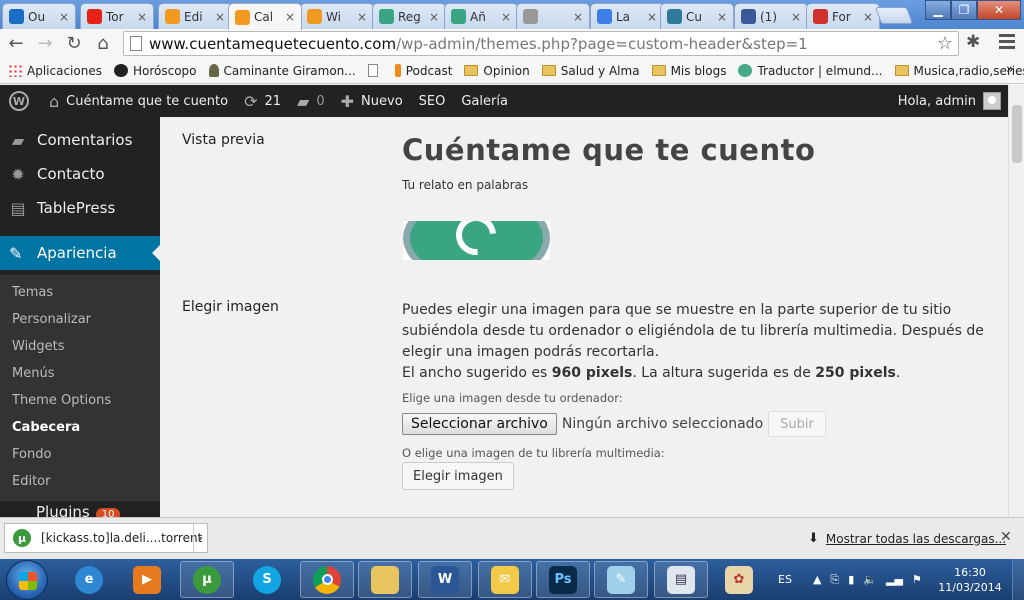  What do you see at coordinates (80, 140) in the screenshot?
I see `sidebar-item-comentarios: ▰ Comentarios` at bounding box center [80, 140].